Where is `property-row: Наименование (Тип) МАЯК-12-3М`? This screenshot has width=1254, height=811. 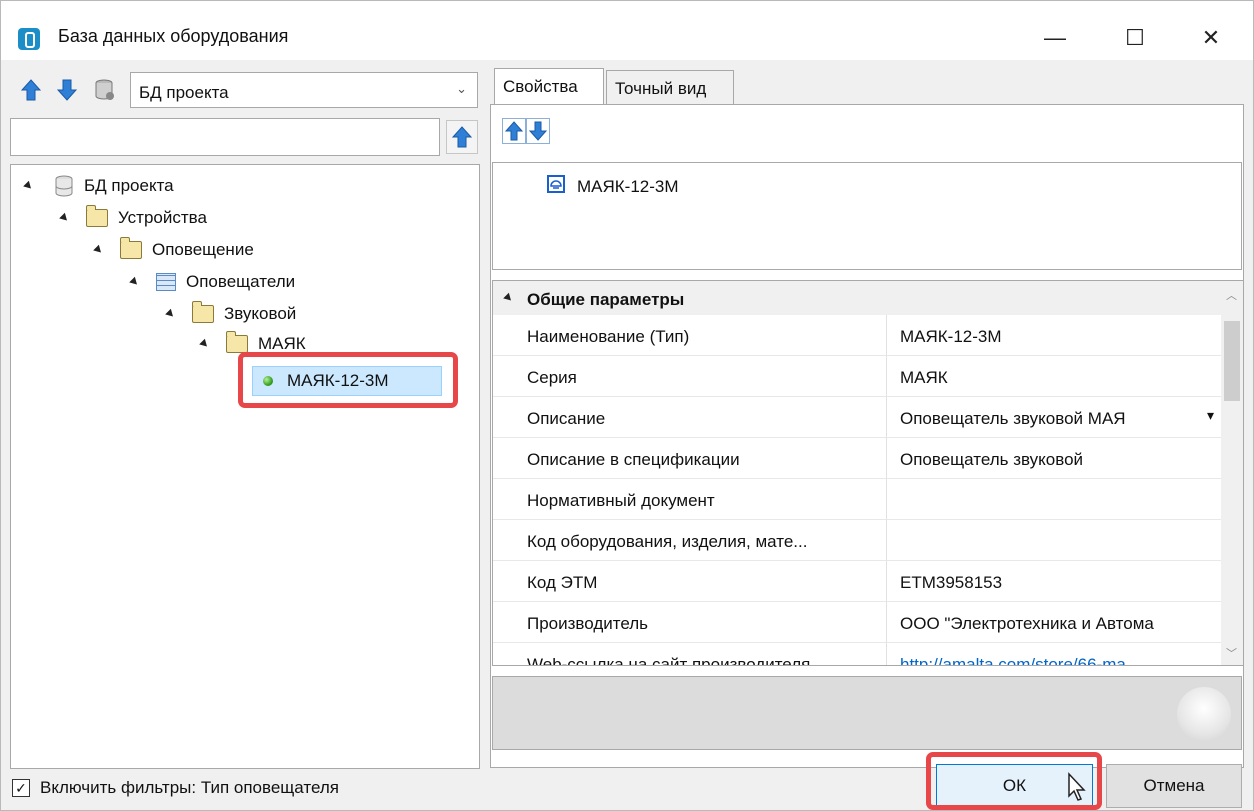
property-row: Наименование (Тип) МАЯК-12-3М is located at coordinates (857, 335).